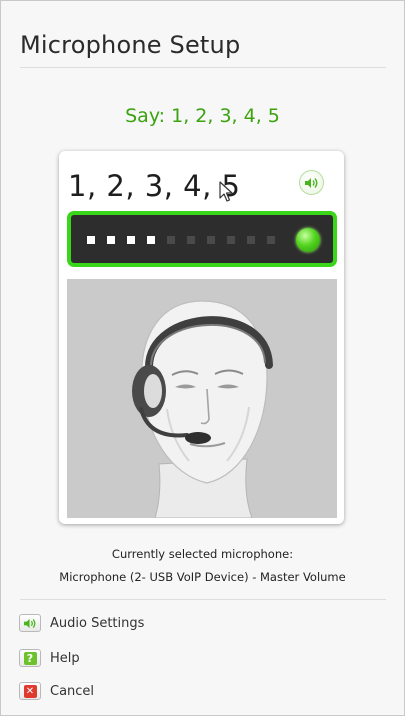 Image resolution: width=405 pixels, height=716 pixels. I want to click on cancel-button: ✕ Cancel, so click(56, 691).